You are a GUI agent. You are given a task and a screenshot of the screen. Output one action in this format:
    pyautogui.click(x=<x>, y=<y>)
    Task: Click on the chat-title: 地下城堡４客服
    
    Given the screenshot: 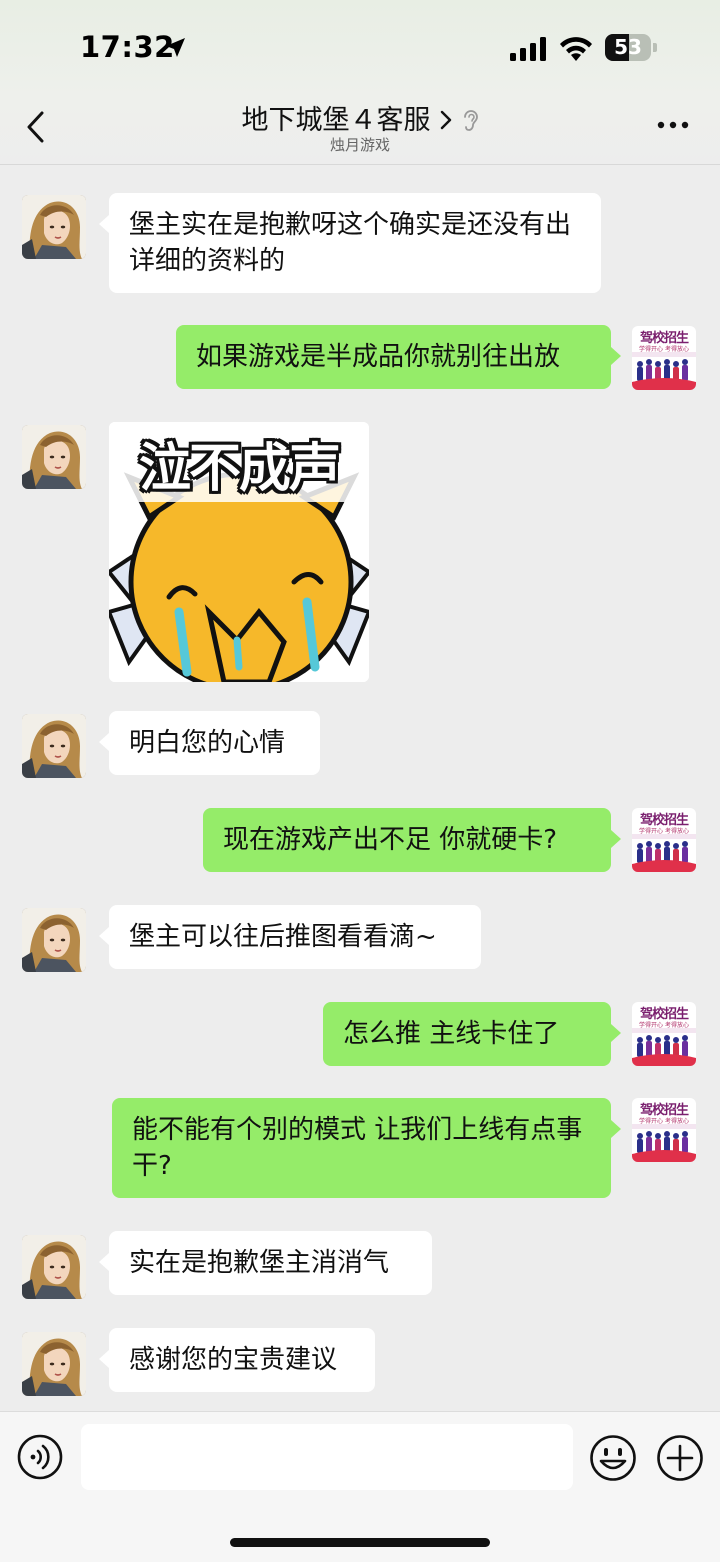 What is the action you would take?
    pyautogui.click(x=336, y=120)
    